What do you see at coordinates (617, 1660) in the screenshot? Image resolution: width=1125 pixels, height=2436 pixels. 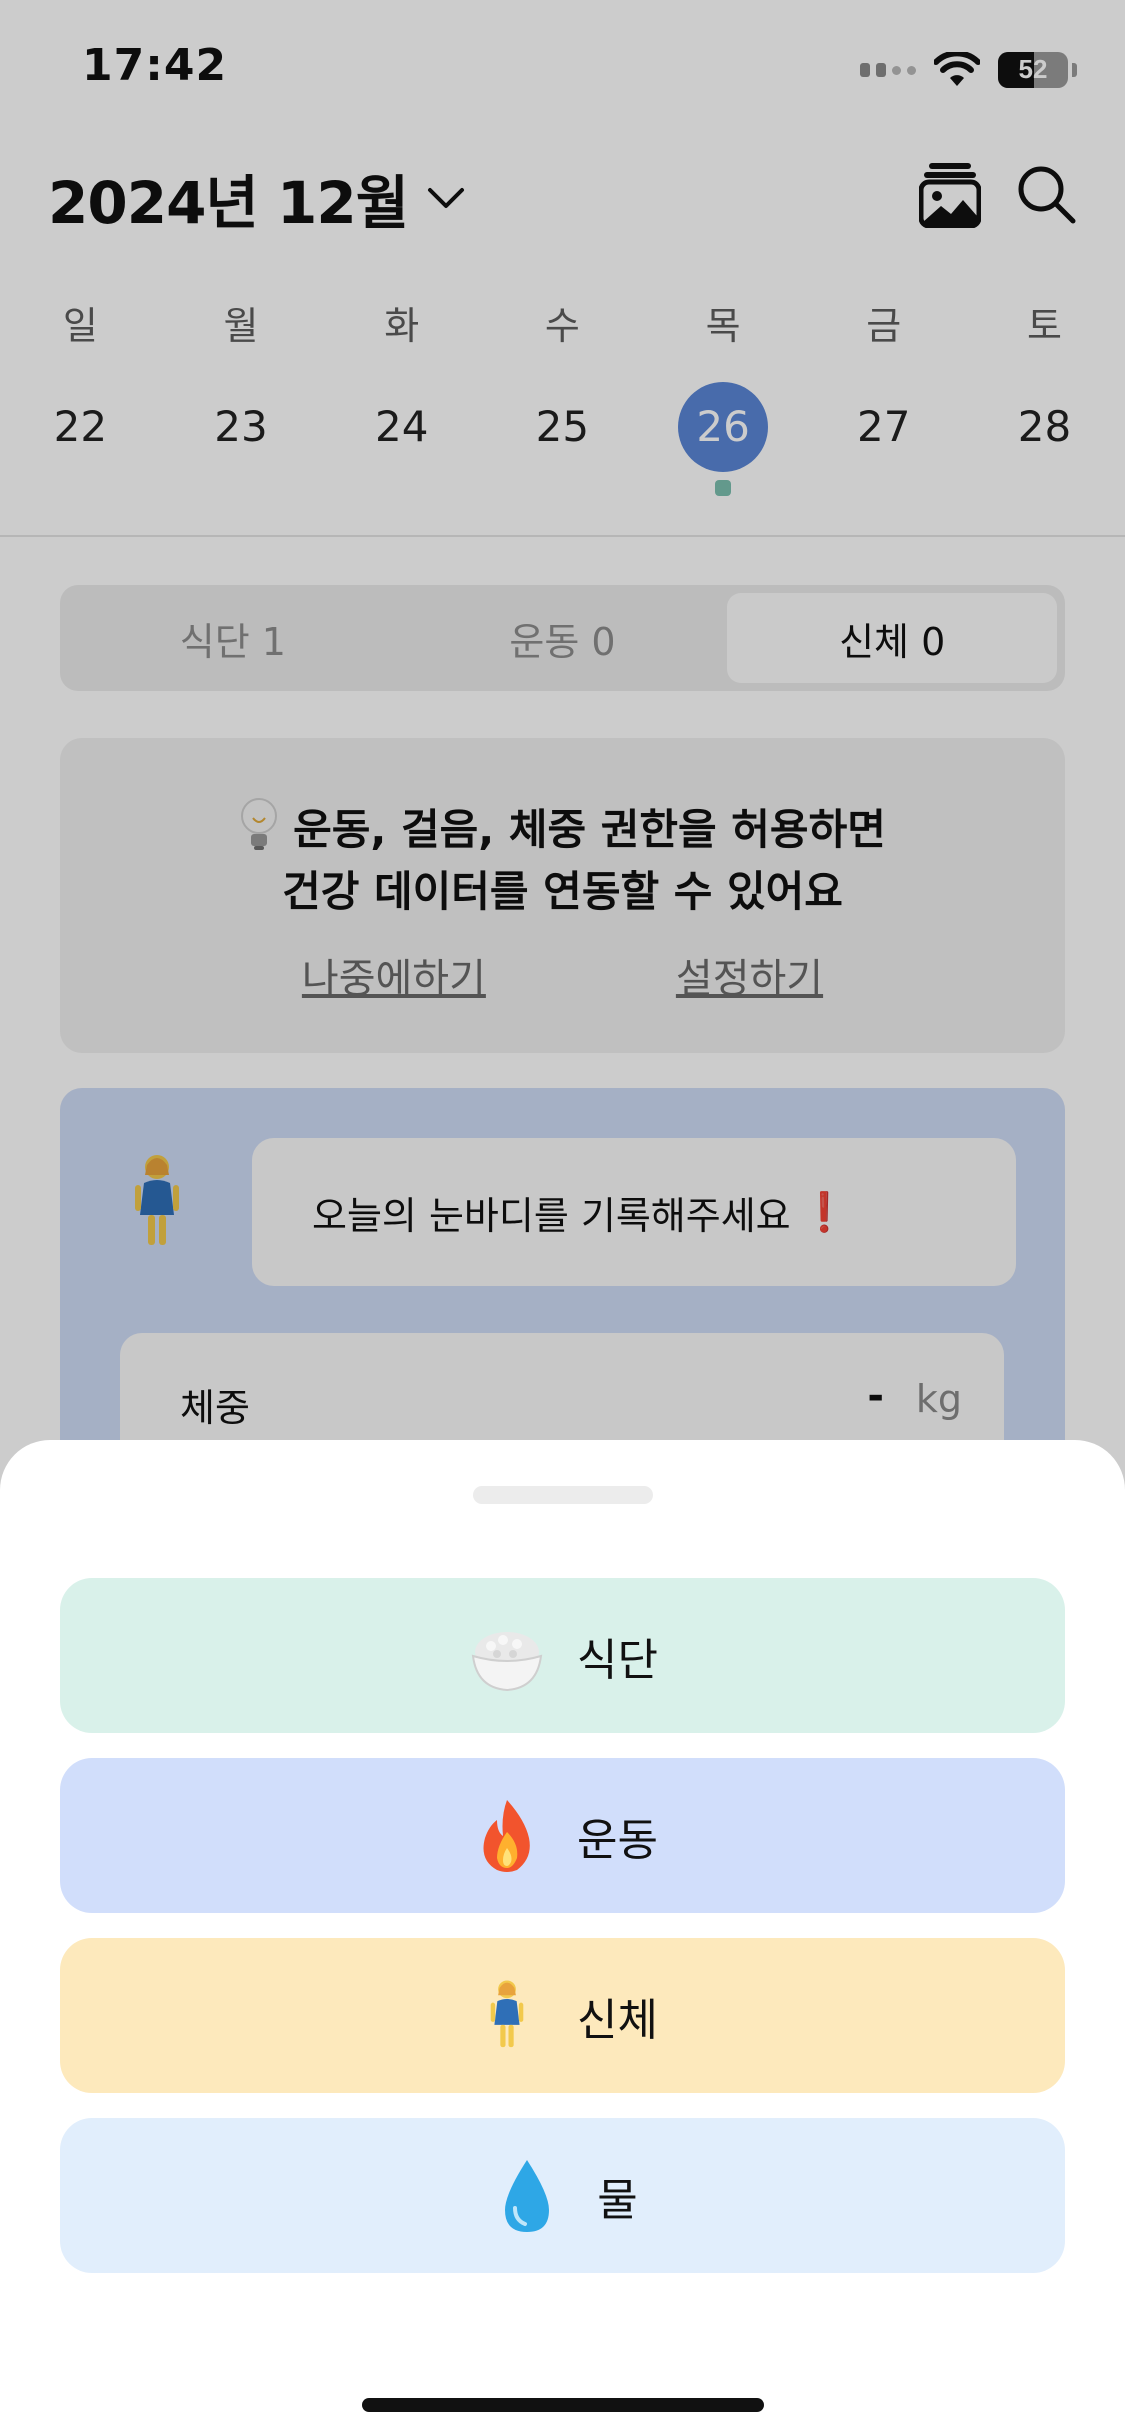 I see `meal-option-label: 식단` at bounding box center [617, 1660].